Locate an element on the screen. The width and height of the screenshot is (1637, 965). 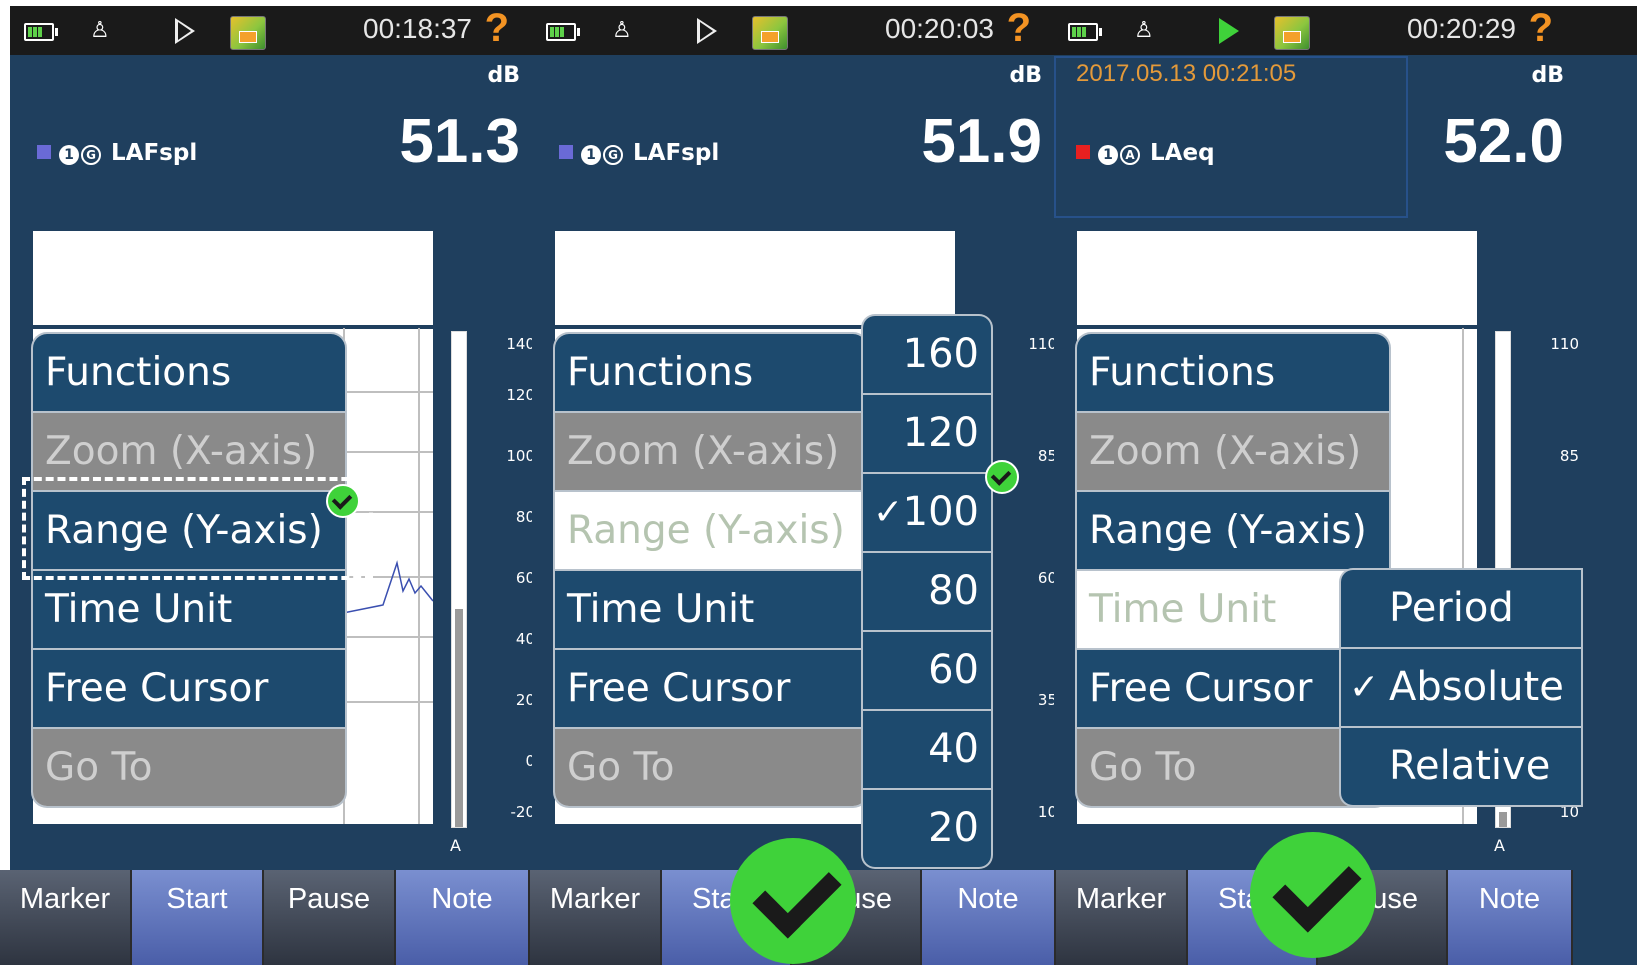
range-option-80: 80 is located at coordinates (927, 592).